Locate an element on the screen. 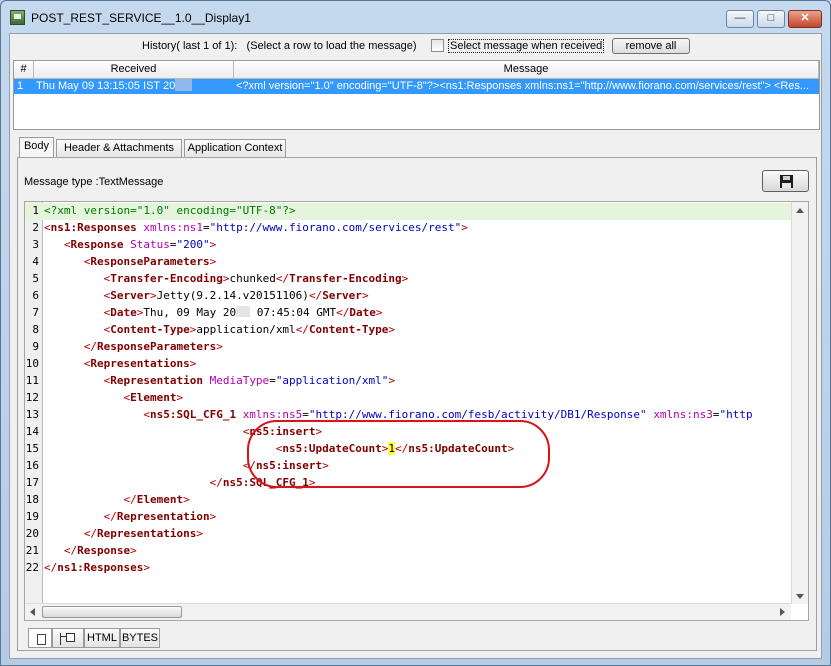 The height and width of the screenshot is (666, 831). tab-text-view is located at coordinates (40, 638).